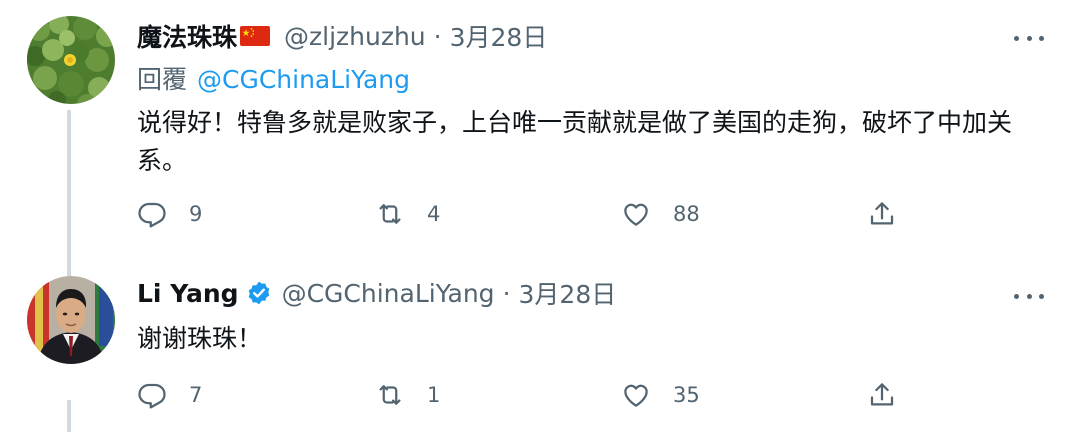  What do you see at coordinates (660, 214) in the screenshot?
I see `like-button: 88` at bounding box center [660, 214].